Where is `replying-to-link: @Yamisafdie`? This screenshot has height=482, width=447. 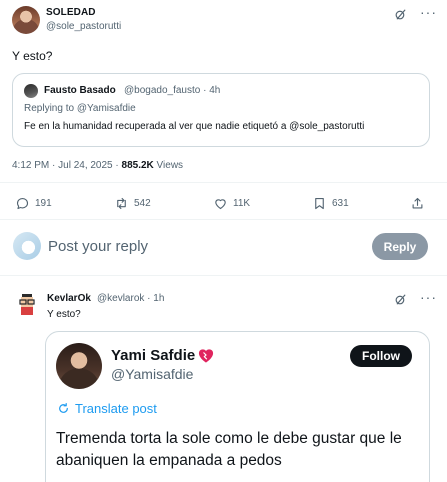 replying-to-link: @Yamisafdie is located at coordinates (106, 108).